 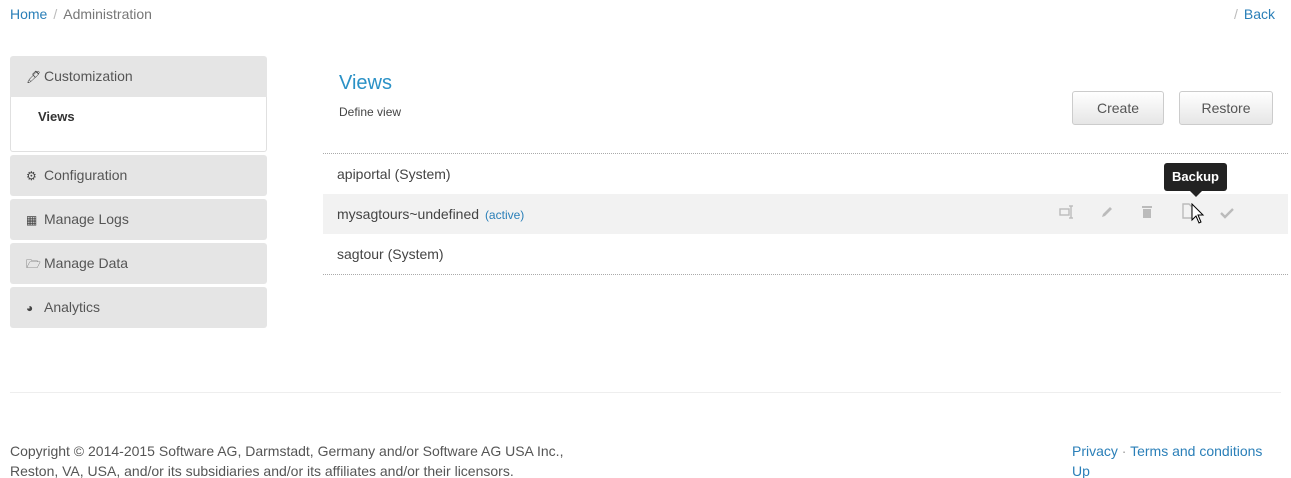 I want to click on view-name: apiportal (System), so click(x=394, y=174).